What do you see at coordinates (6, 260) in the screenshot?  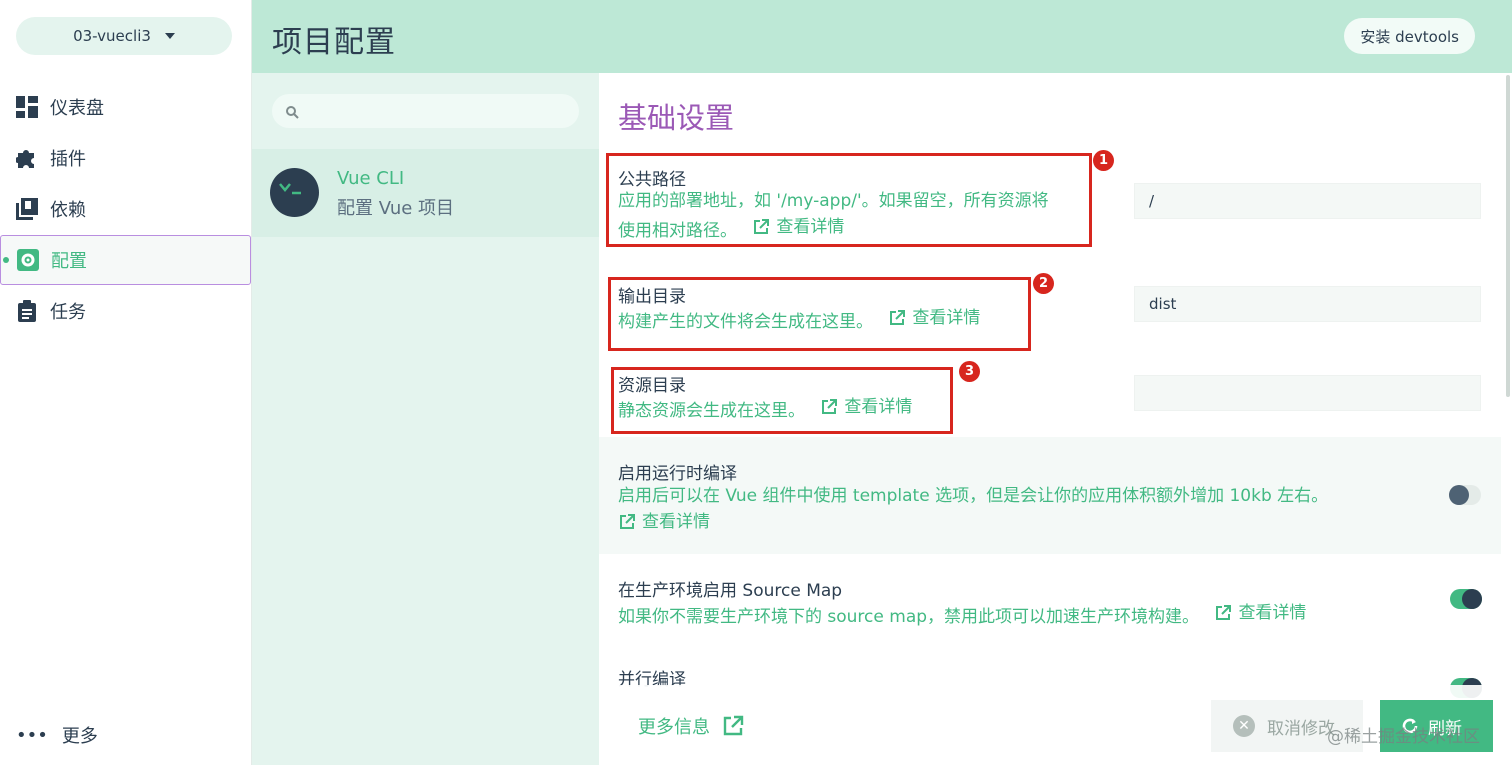 I see `active-indicator` at bounding box center [6, 260].